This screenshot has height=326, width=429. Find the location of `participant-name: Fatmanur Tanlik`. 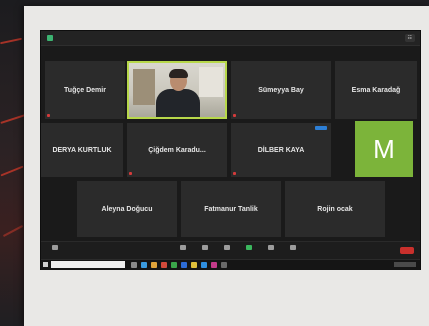

participant-name: Fatmanur Tanlik is located at coordinates (231, 209).